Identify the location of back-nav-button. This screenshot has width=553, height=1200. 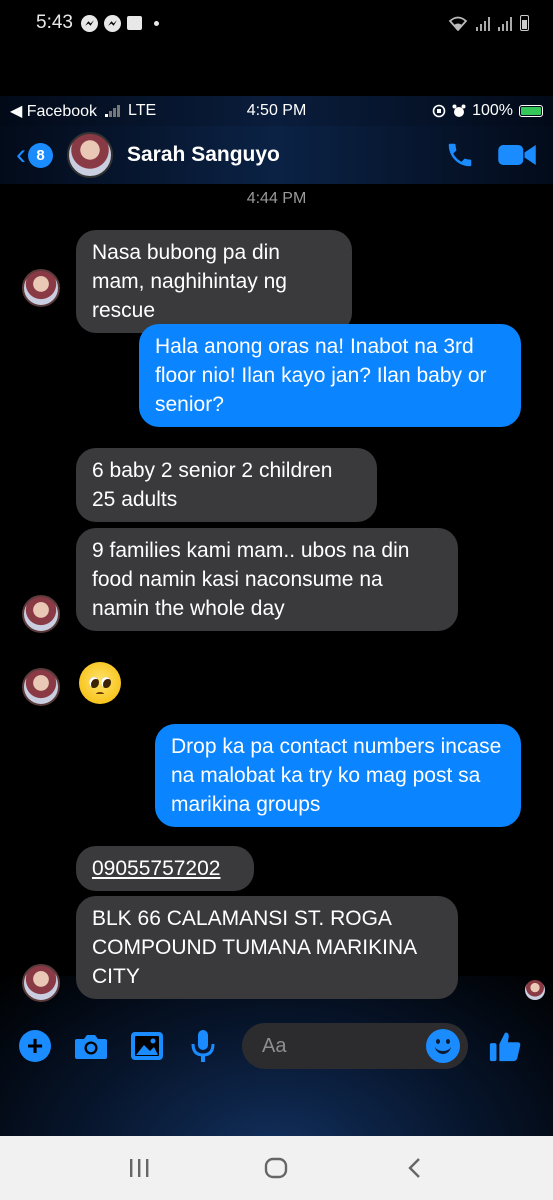
(414, 1168).